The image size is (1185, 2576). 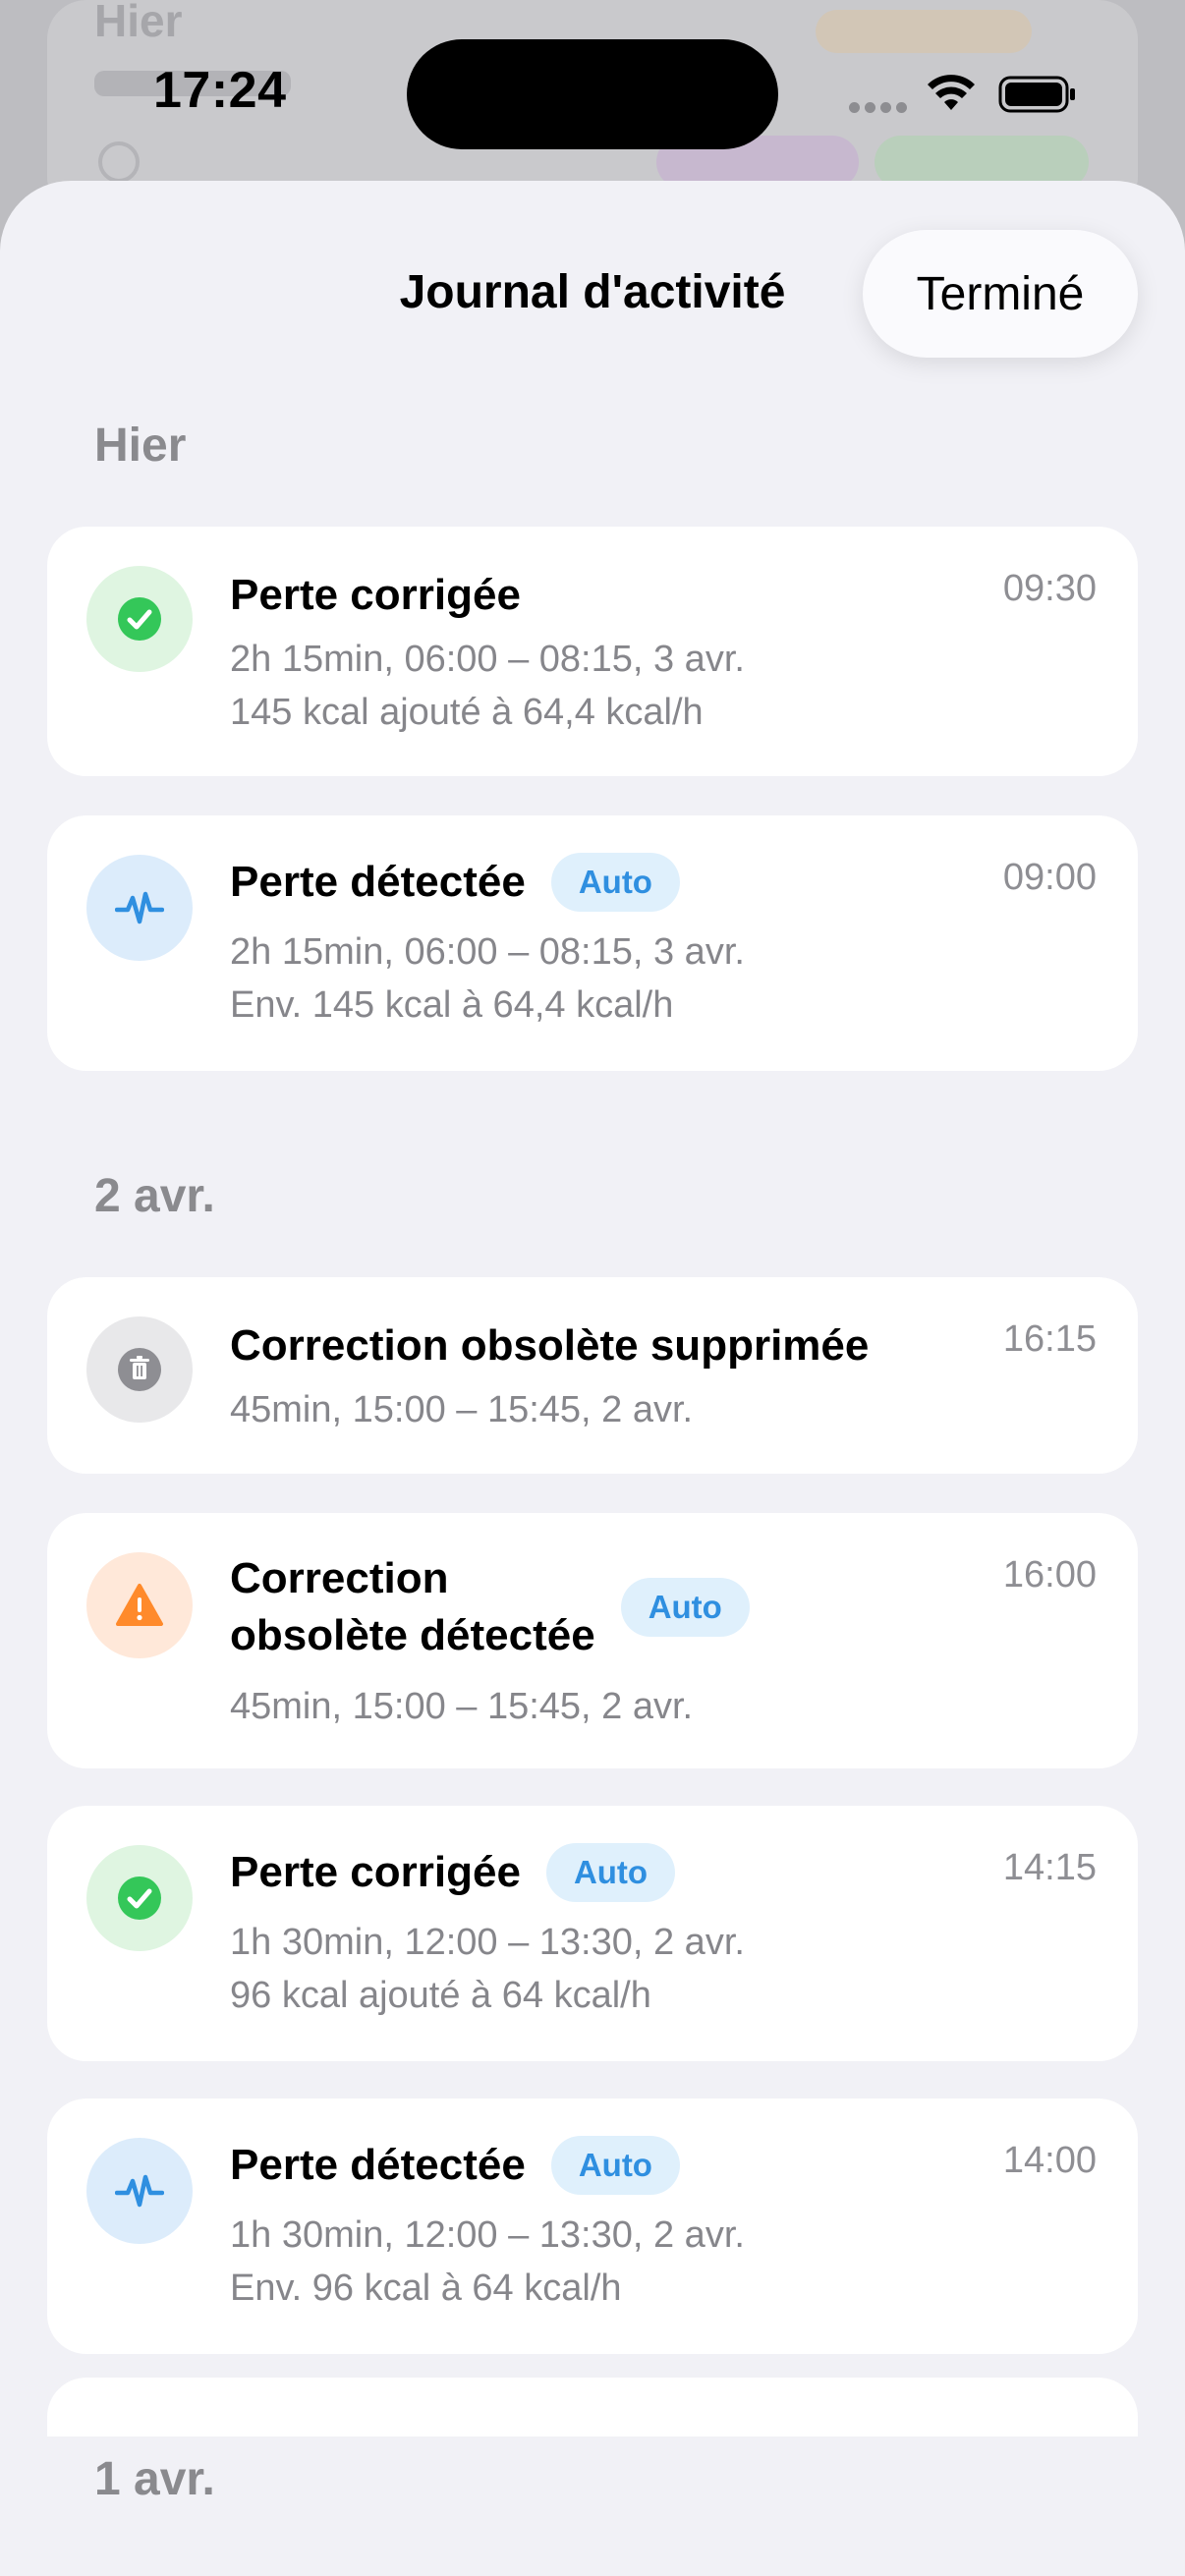 What do you see at coordinates (413, 1635) in the screenshot?
I see `entry-title-line: obsolète détectée` at bounding box center [413, 1635].